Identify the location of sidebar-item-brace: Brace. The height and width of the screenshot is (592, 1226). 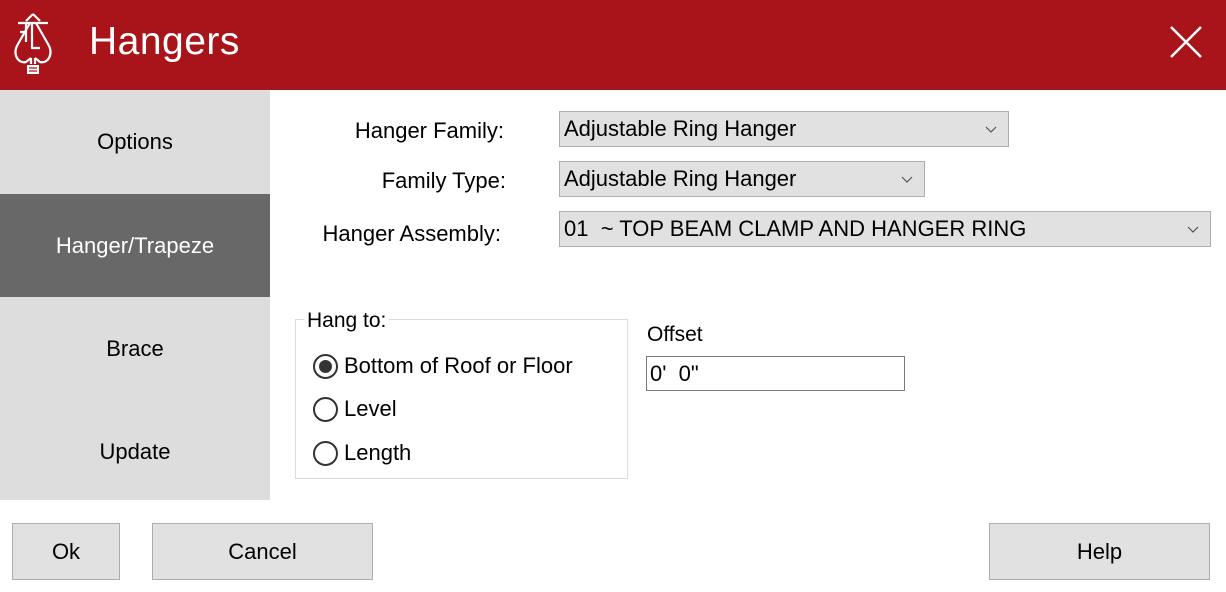
(135, 348).